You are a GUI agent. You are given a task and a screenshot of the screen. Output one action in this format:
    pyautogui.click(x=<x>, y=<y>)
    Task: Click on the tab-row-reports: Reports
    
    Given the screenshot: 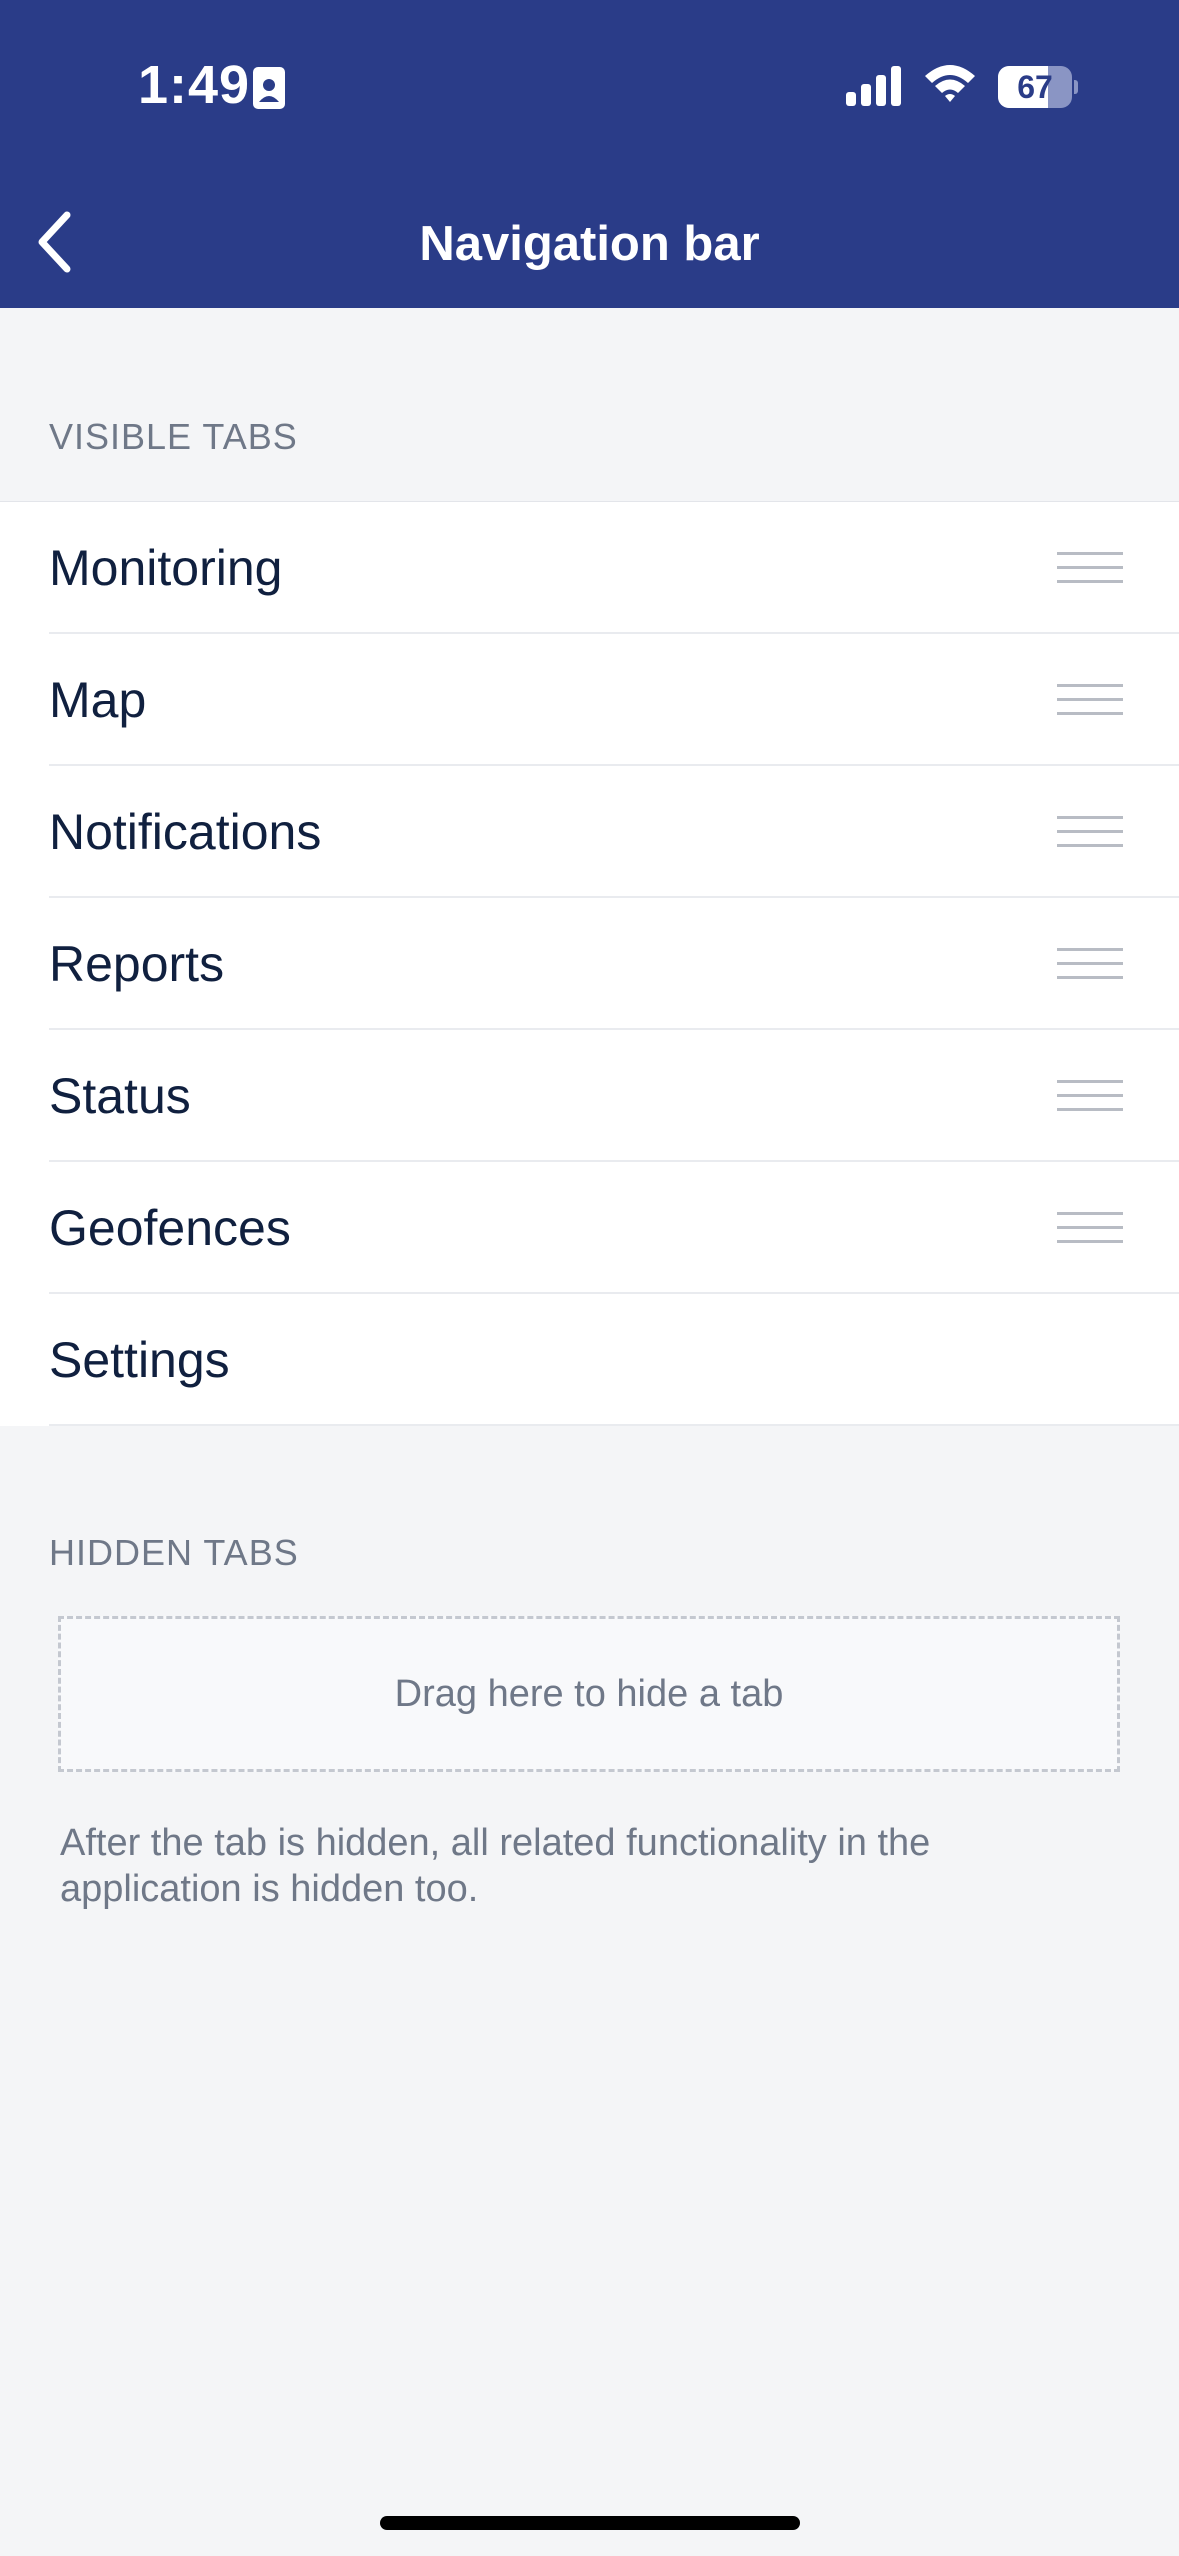 What is the action you would take?
    pyautogui.click(x=589, y=964)
    